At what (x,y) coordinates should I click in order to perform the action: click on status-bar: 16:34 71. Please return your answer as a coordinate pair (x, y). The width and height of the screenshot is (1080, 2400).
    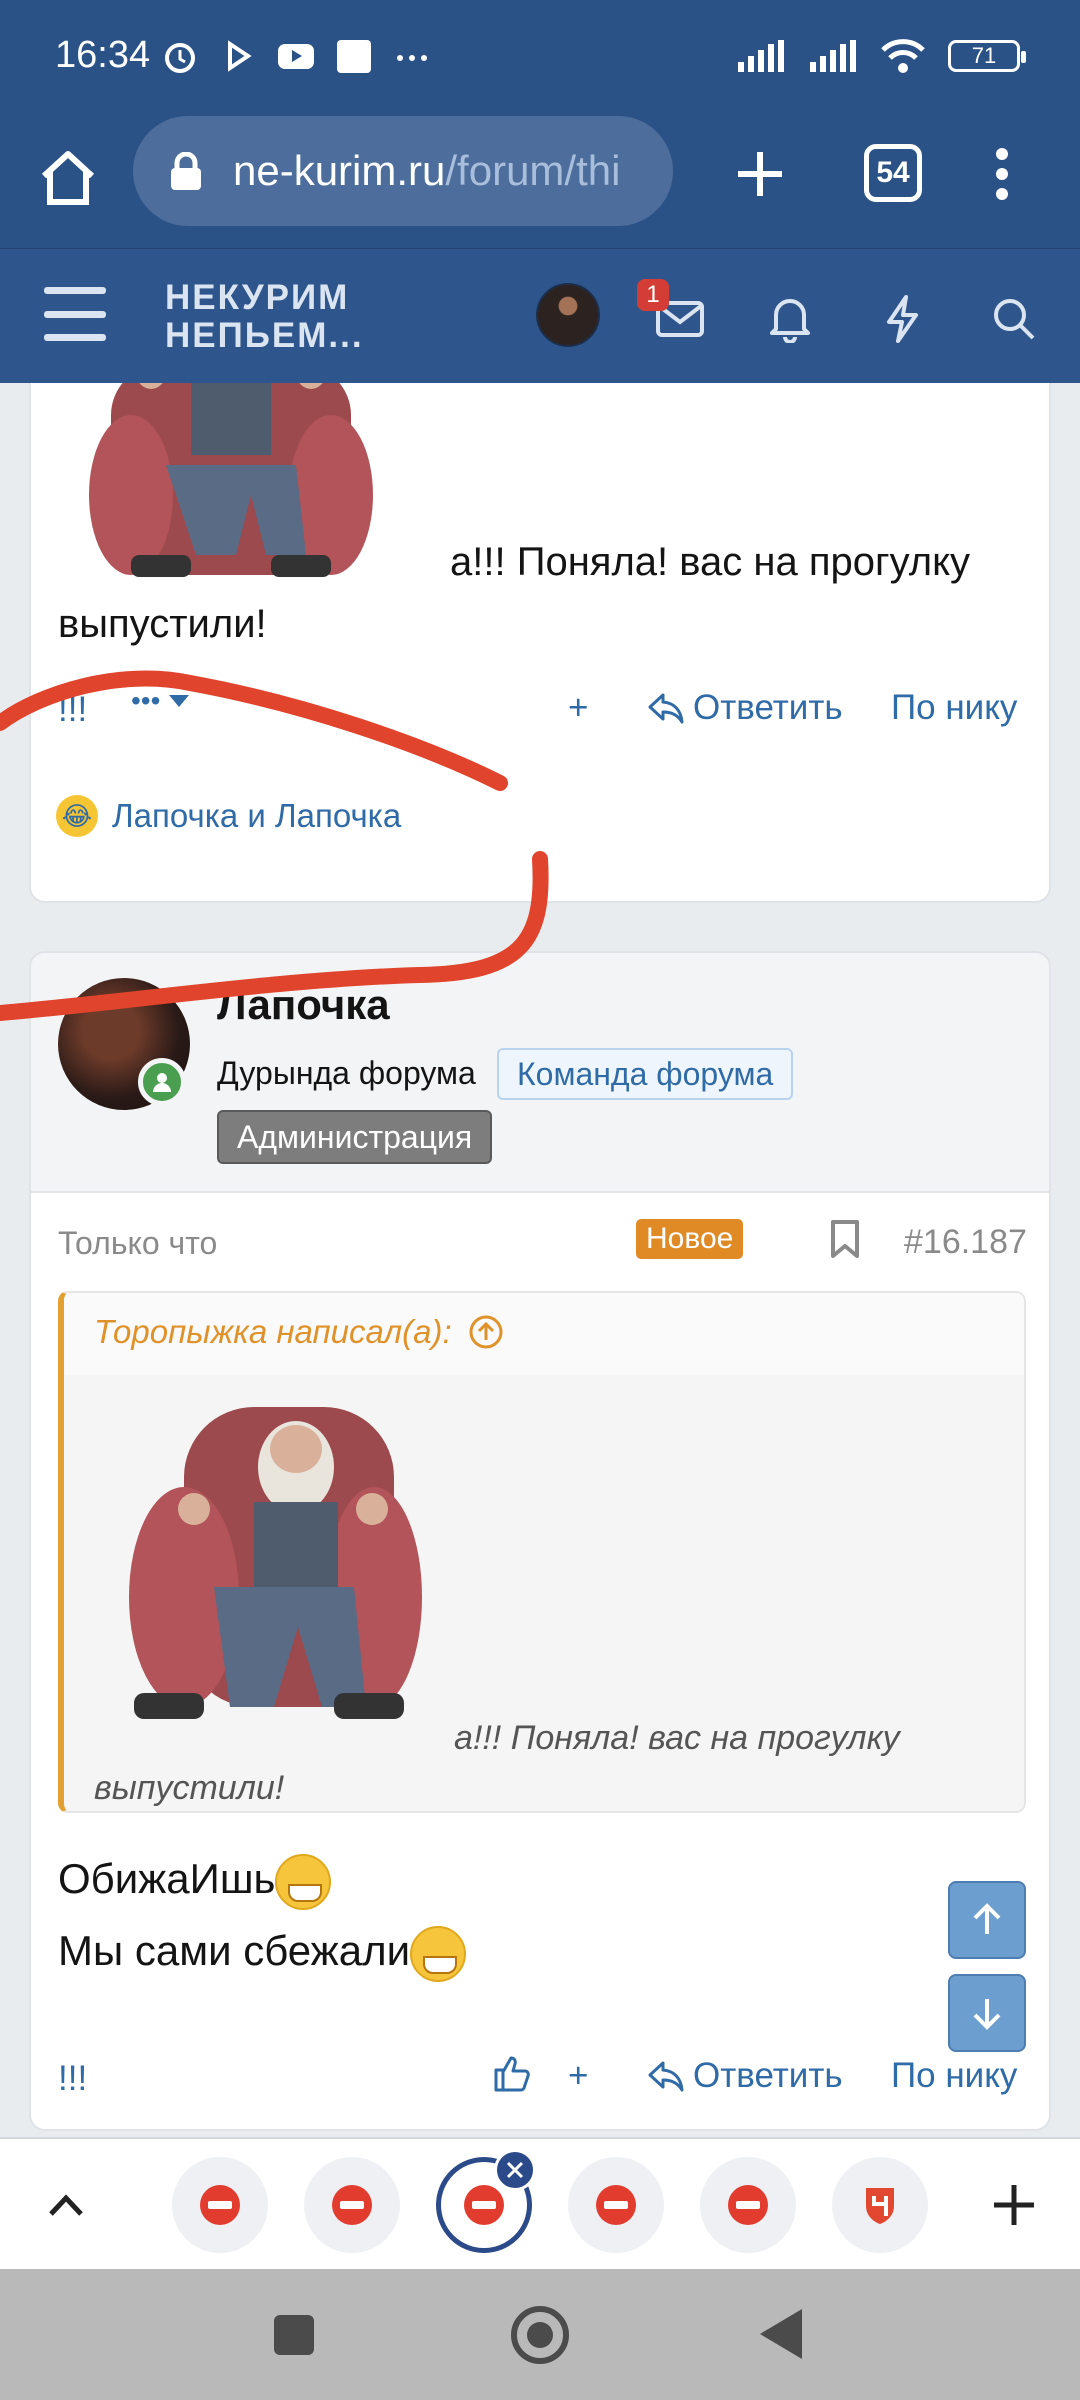
    Looking at the image, I should click on (540, 56).